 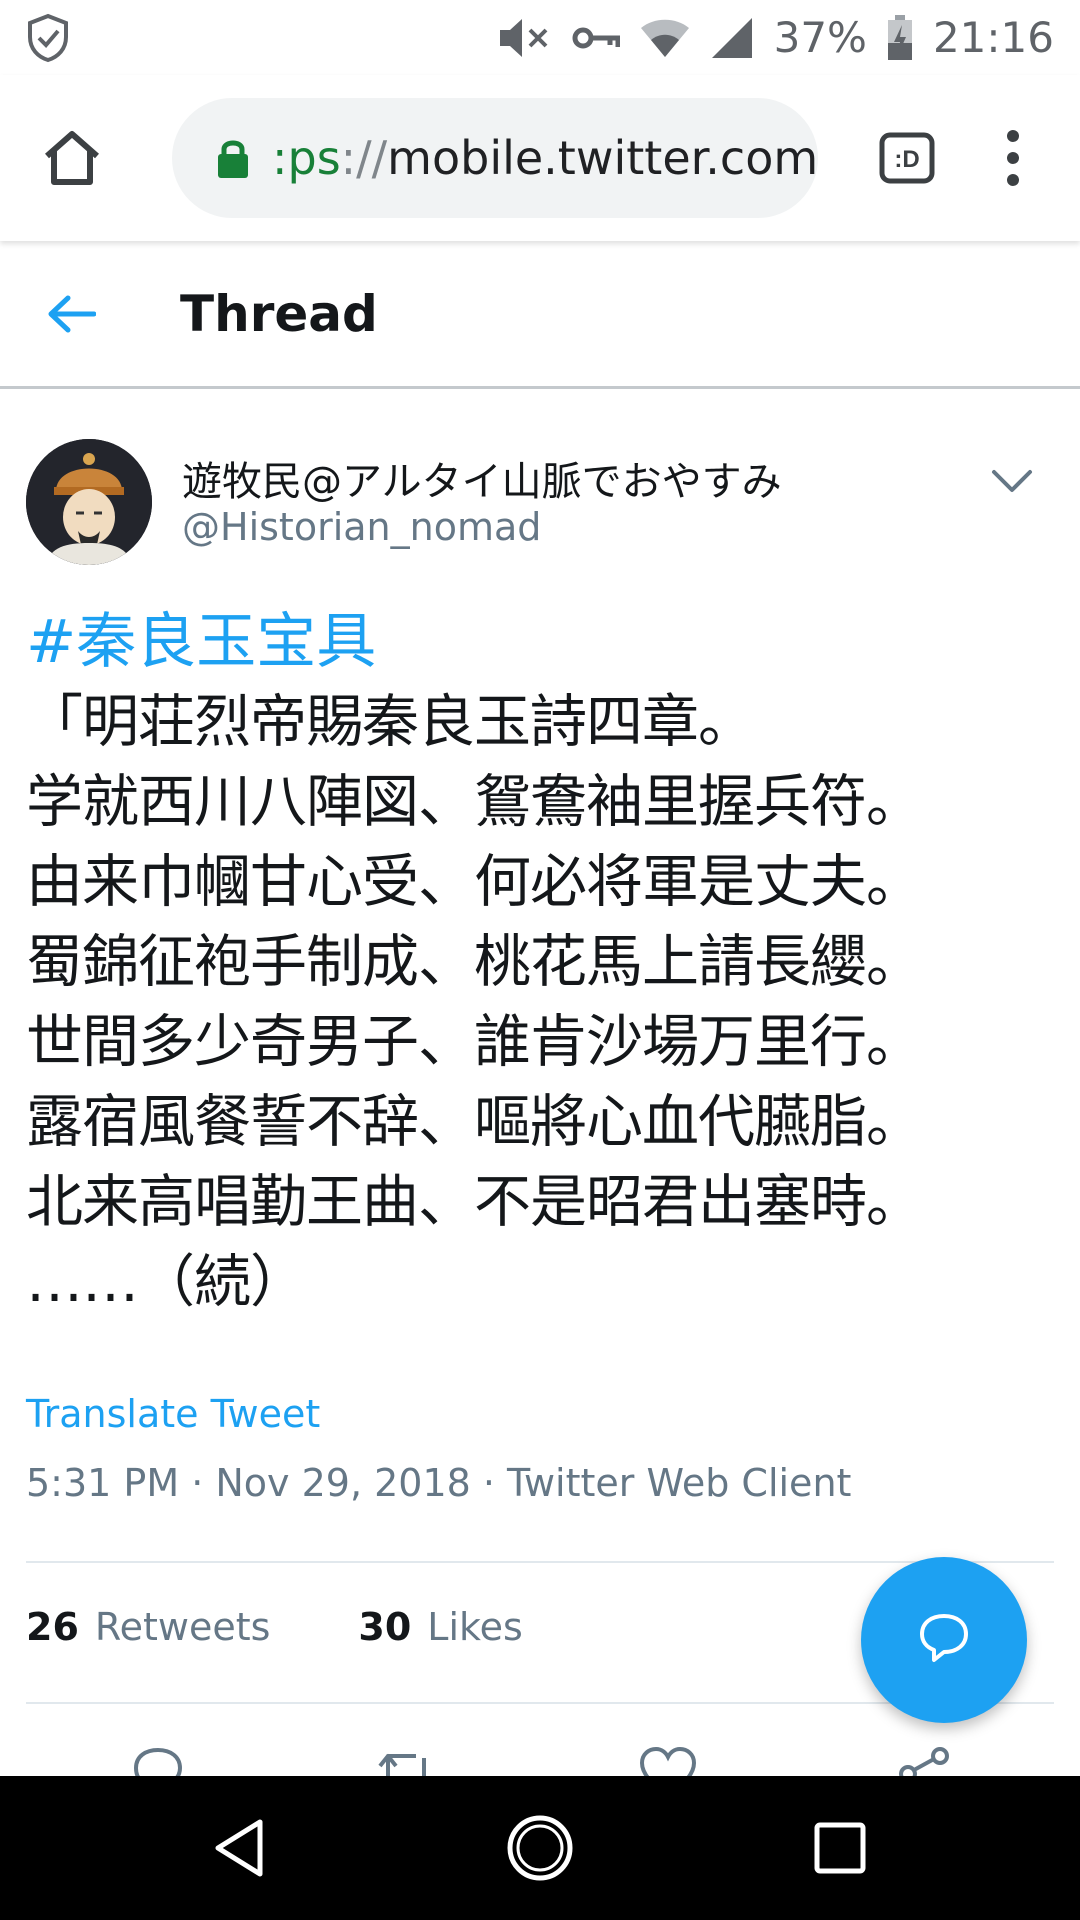 I want to click on url-host: mobile.twitter.com, so click(x=602, y=158).